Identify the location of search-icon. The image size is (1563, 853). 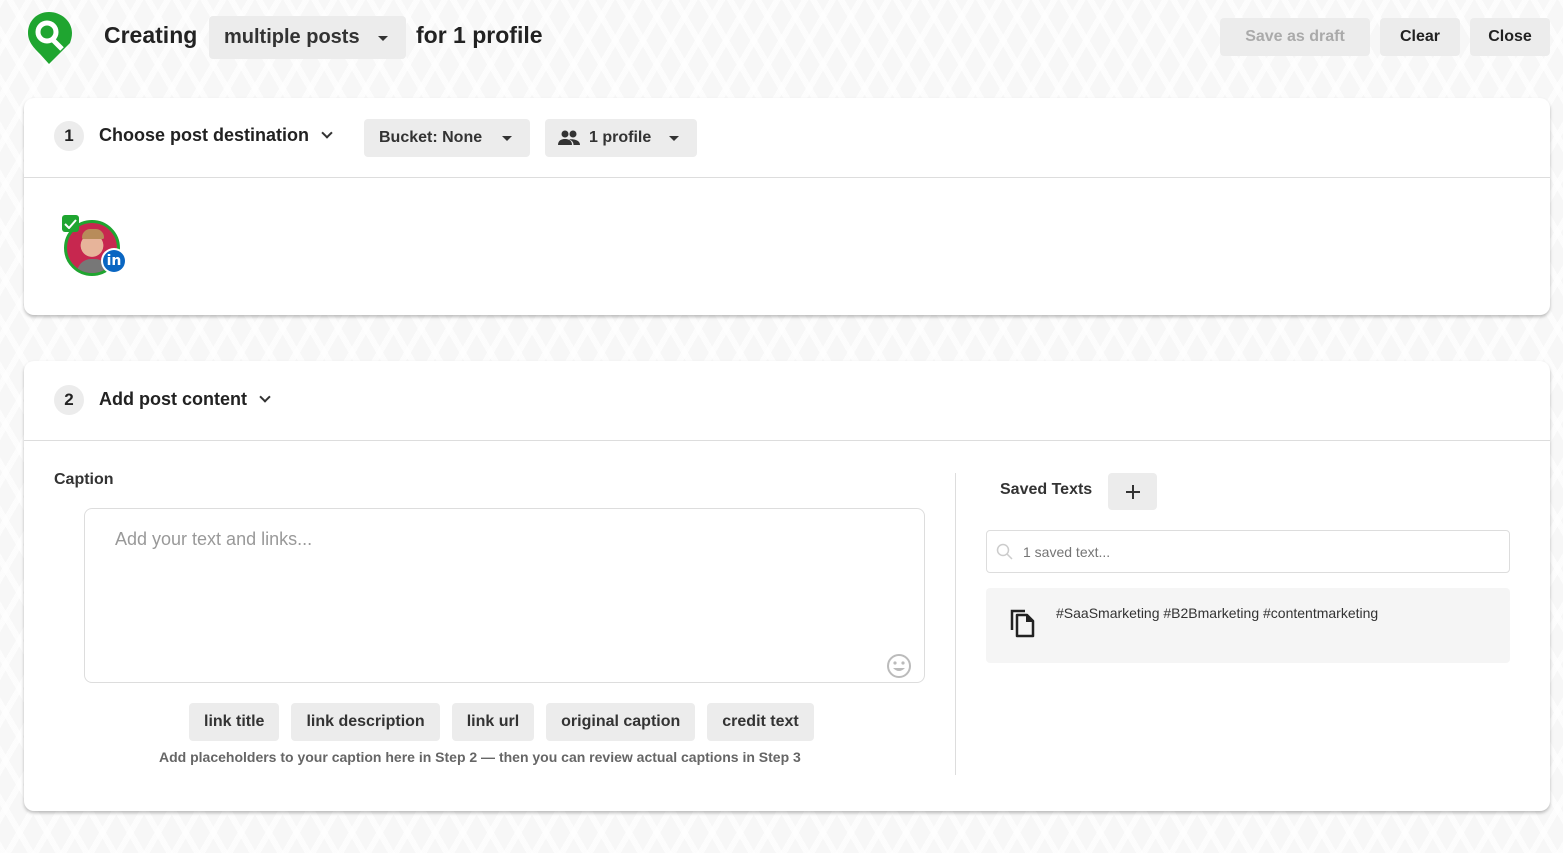
(1004, 551).